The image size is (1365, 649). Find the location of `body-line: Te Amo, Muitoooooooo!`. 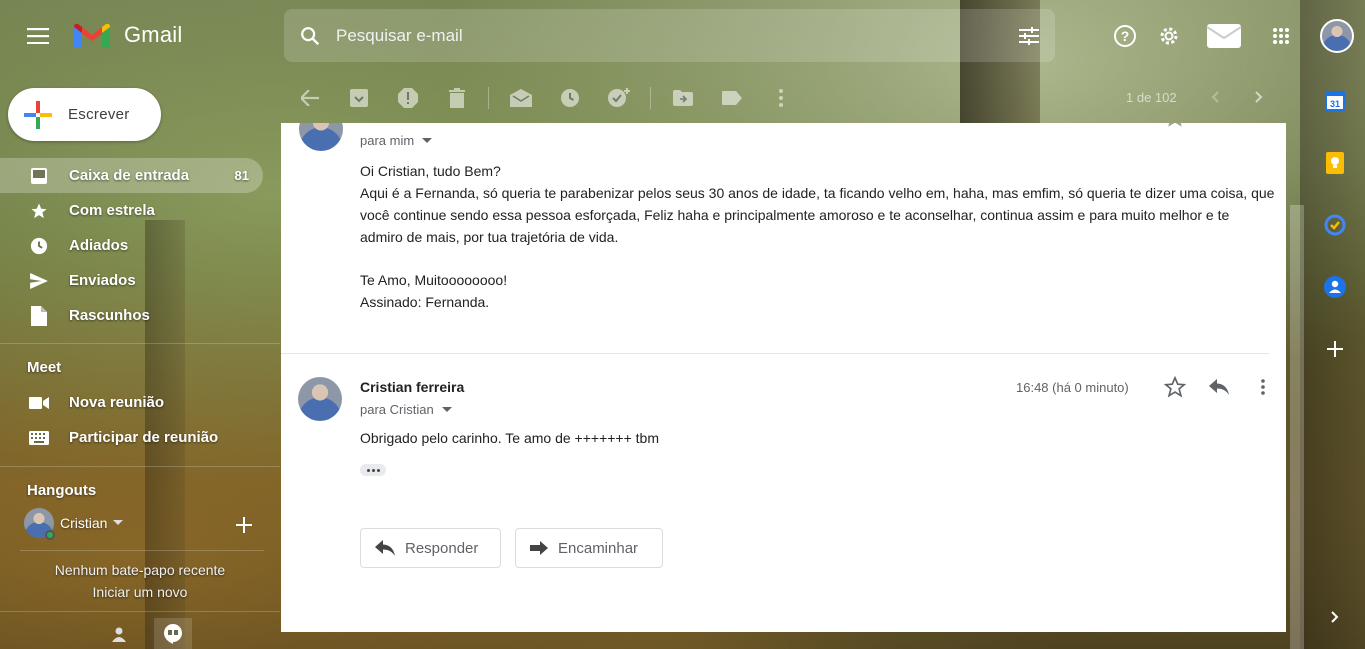

body-line: Te Amo, Muitoooooooo! is located at coordinates (434, 280).